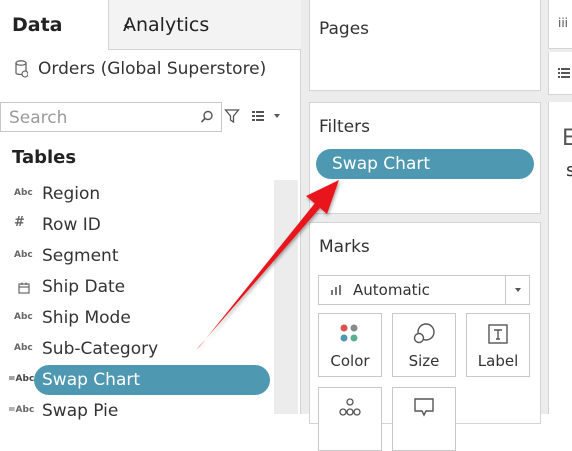  Describe the element at coordinates (150, 226) in the screenshot. I see `field-row-id: # Row ID` at that location.